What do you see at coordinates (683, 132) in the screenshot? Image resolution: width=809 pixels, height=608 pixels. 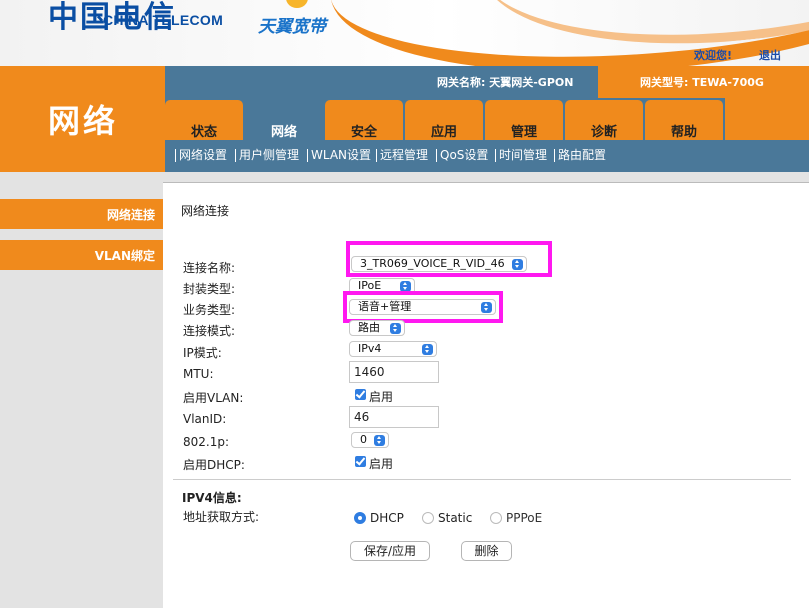 I see `tab-label: 帮助` at bounding box center [683, 132].